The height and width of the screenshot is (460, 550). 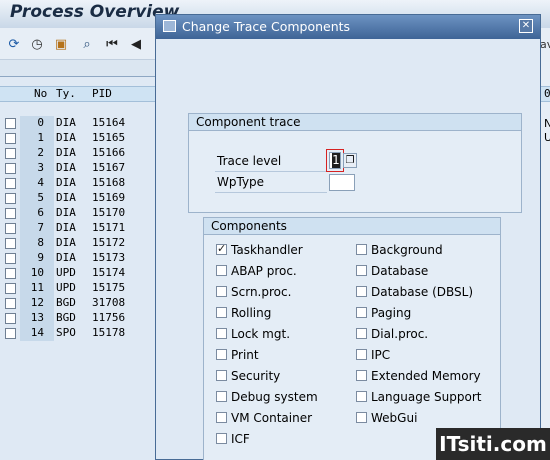 What do you see at coordinates (109, 272) in the screenshot?
I see `row-pid: 15174` at bounding box center [109, 272].